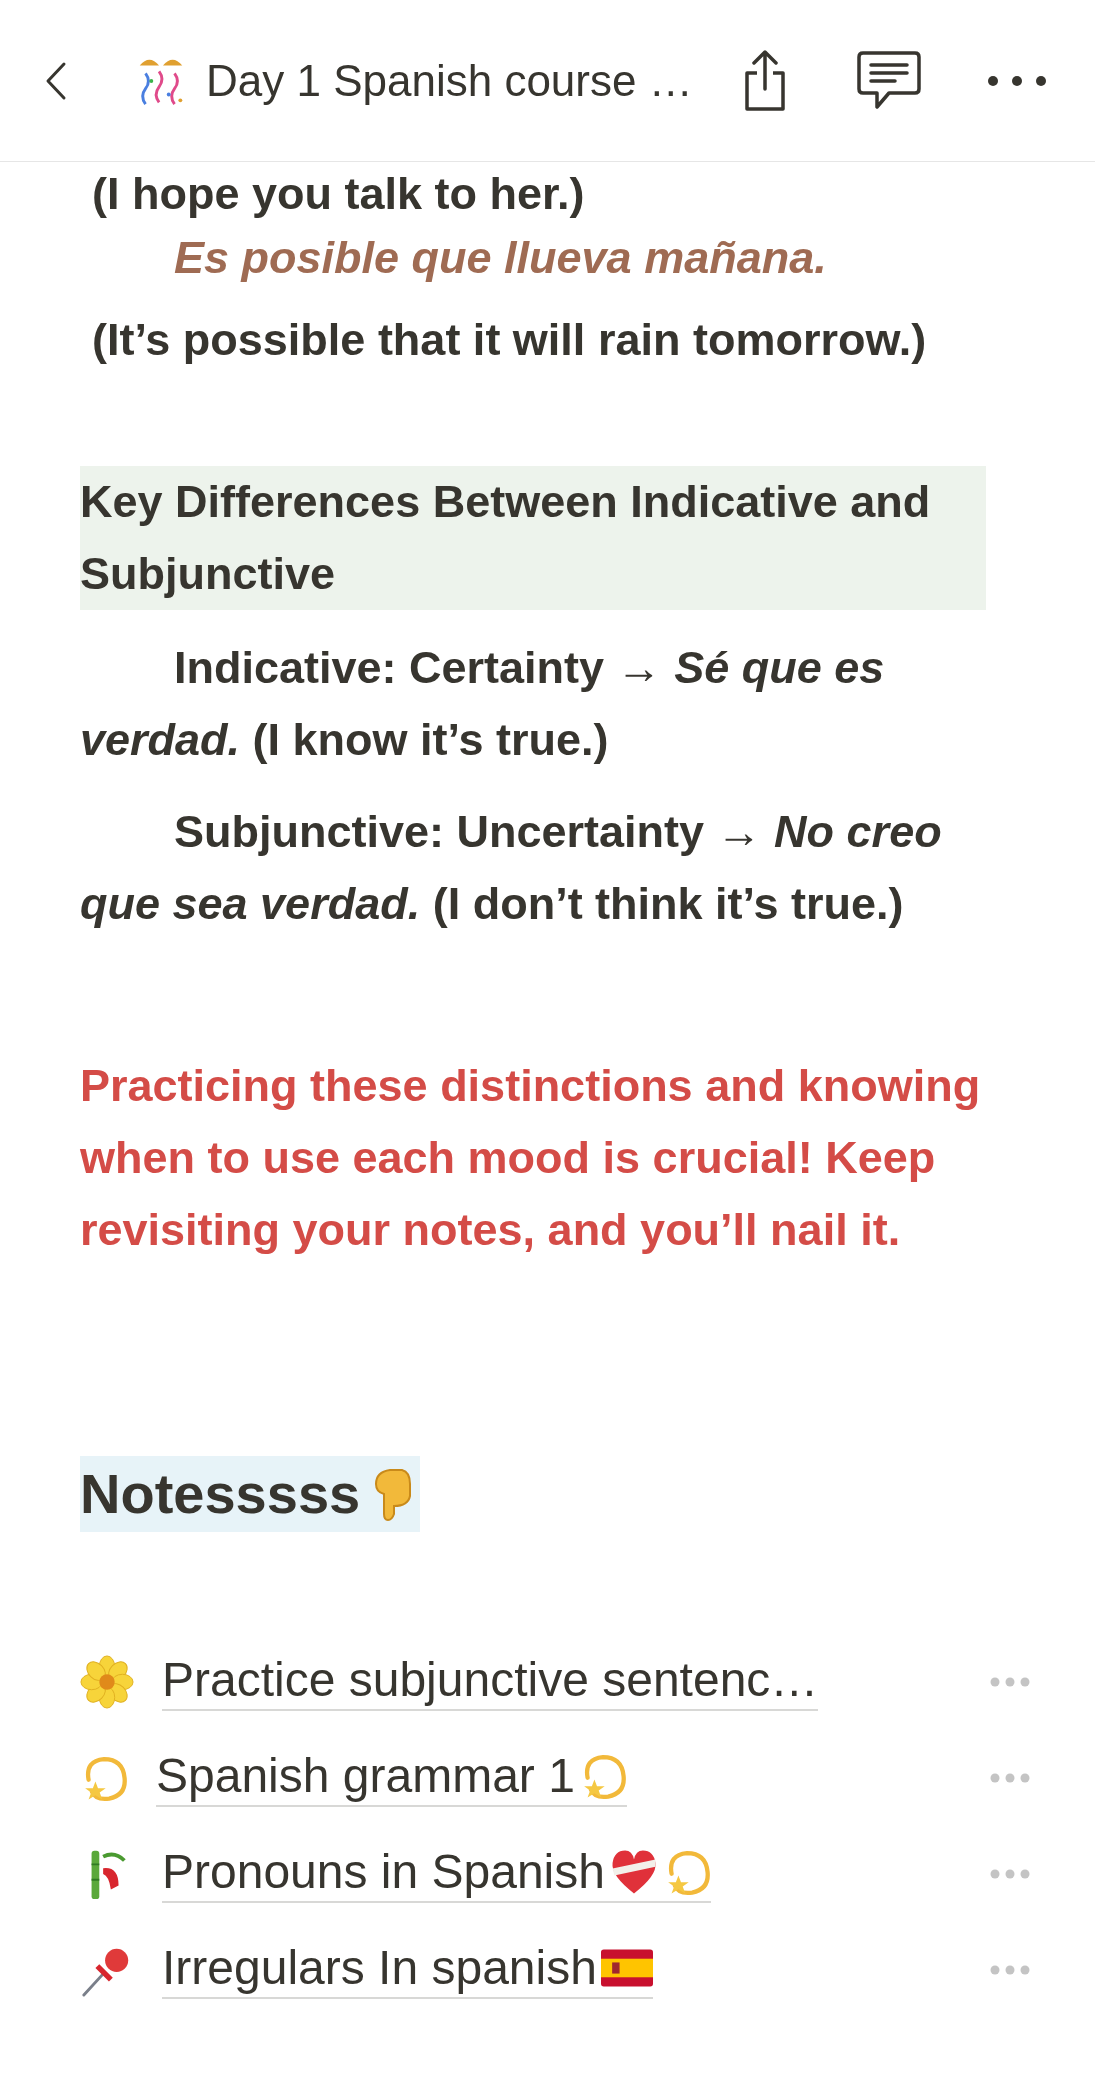  I want to click on page-link: Irregulars In spanish, so click(407, 1970).